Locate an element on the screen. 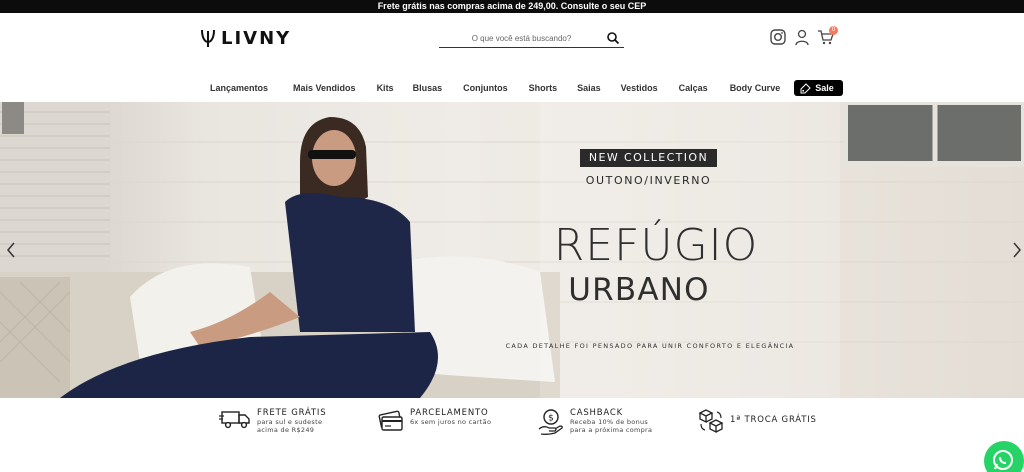  benefit-title: 1ª TROCA GRÁTIS is located at coordinates (773, 420).